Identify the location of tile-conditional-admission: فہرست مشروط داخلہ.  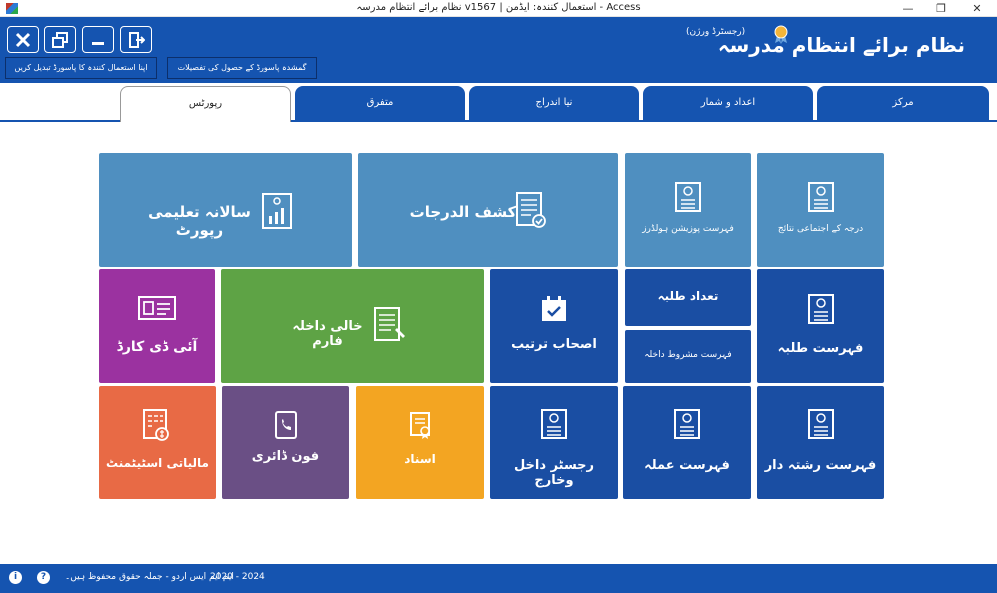
(688, 356).